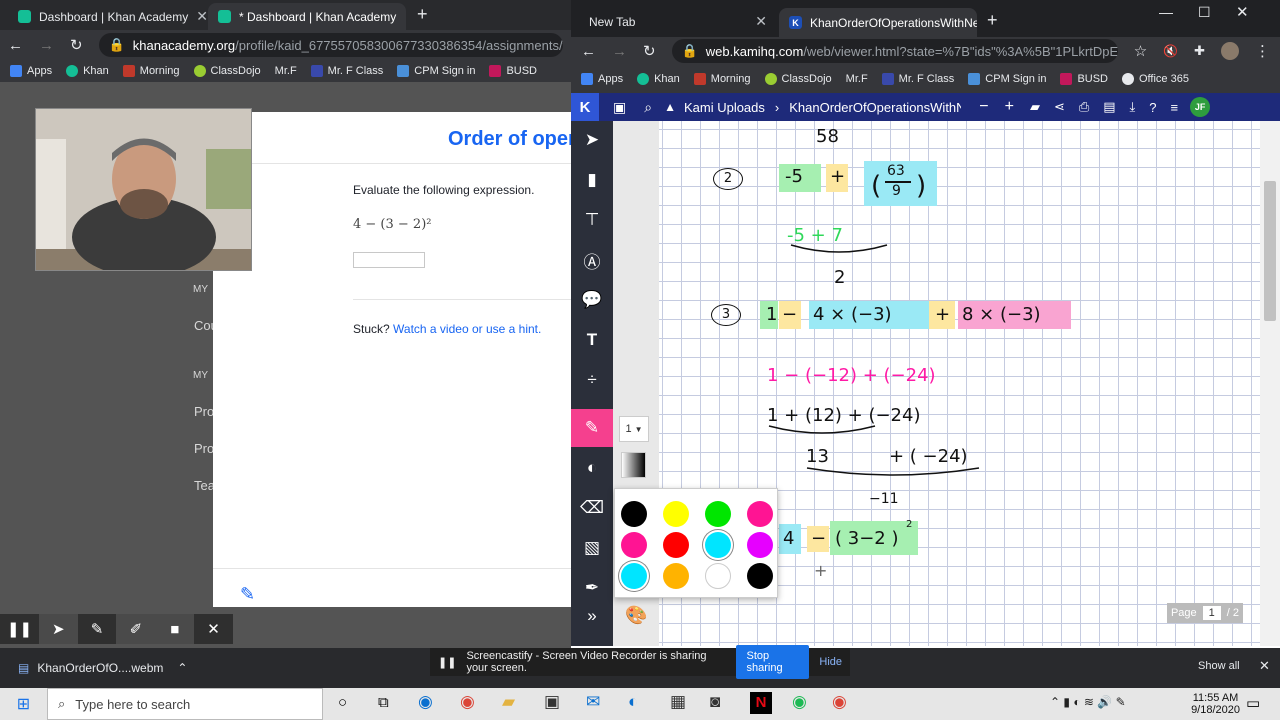  What do you see at coordinates (592, 180) in the screenshot?
I see `highlight-tool-icon: ▮` at bounding box center [592, 180].